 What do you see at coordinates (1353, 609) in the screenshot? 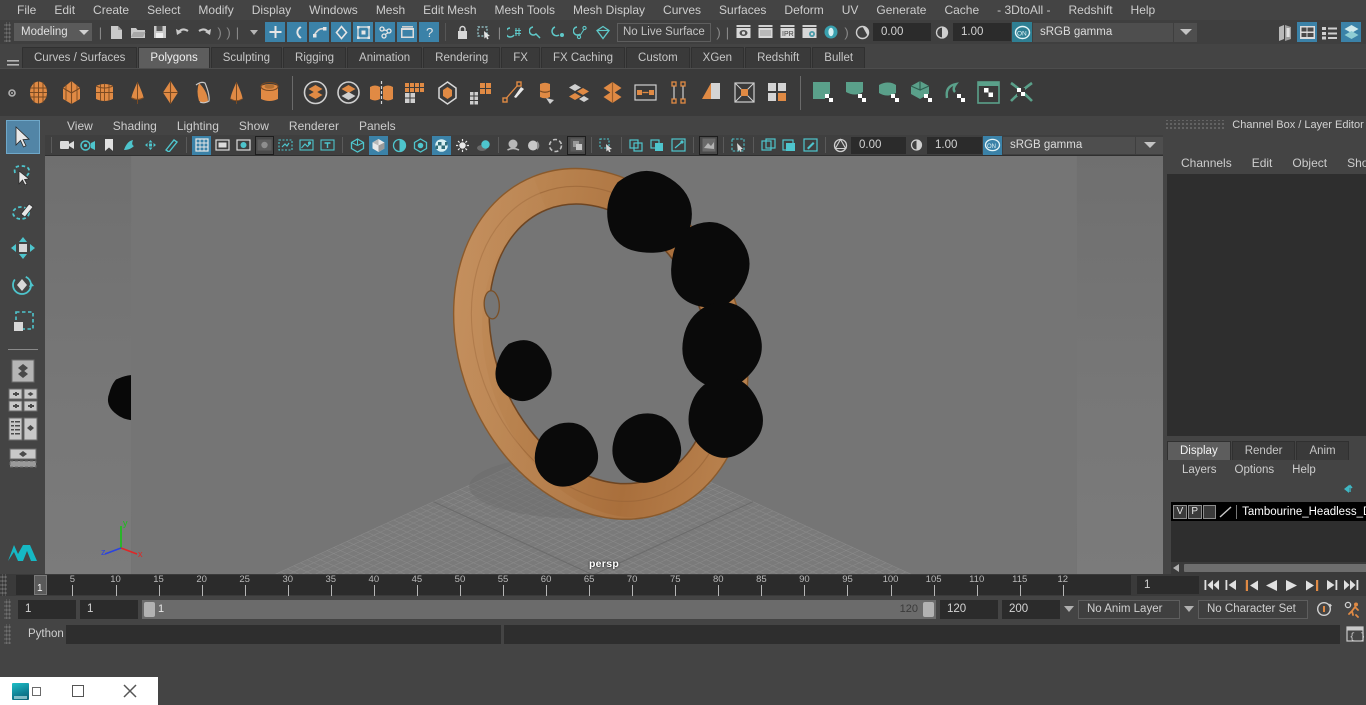
I see `animation-preferences-icon` at bounding box center [1353, 609].